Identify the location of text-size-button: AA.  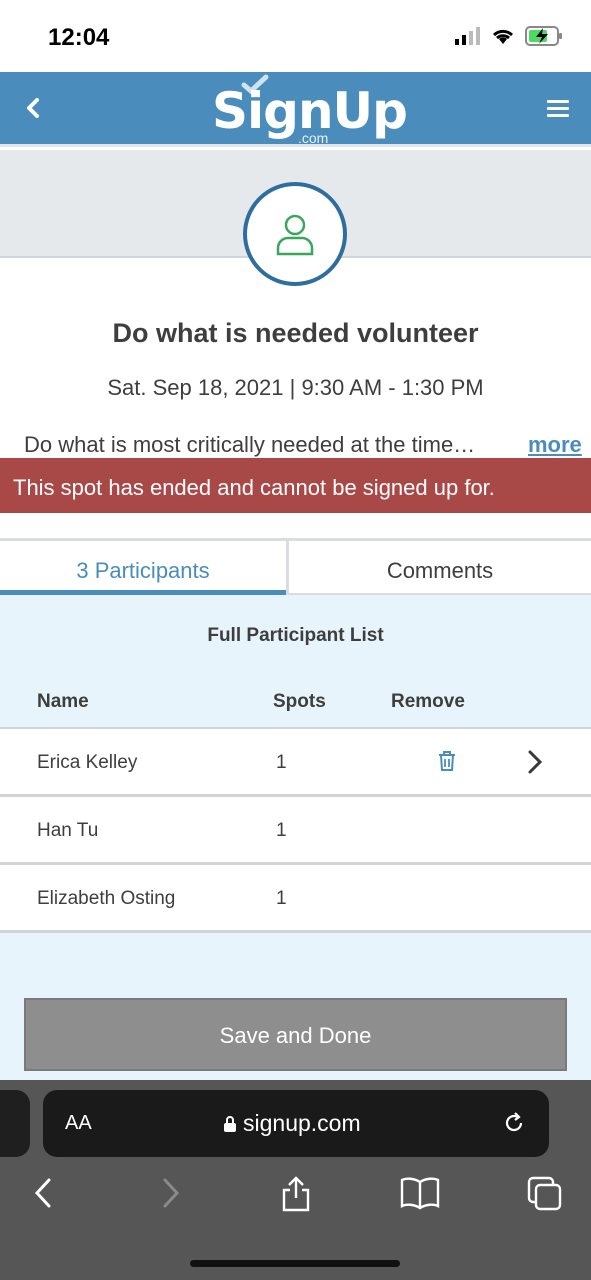
(78, 1123).